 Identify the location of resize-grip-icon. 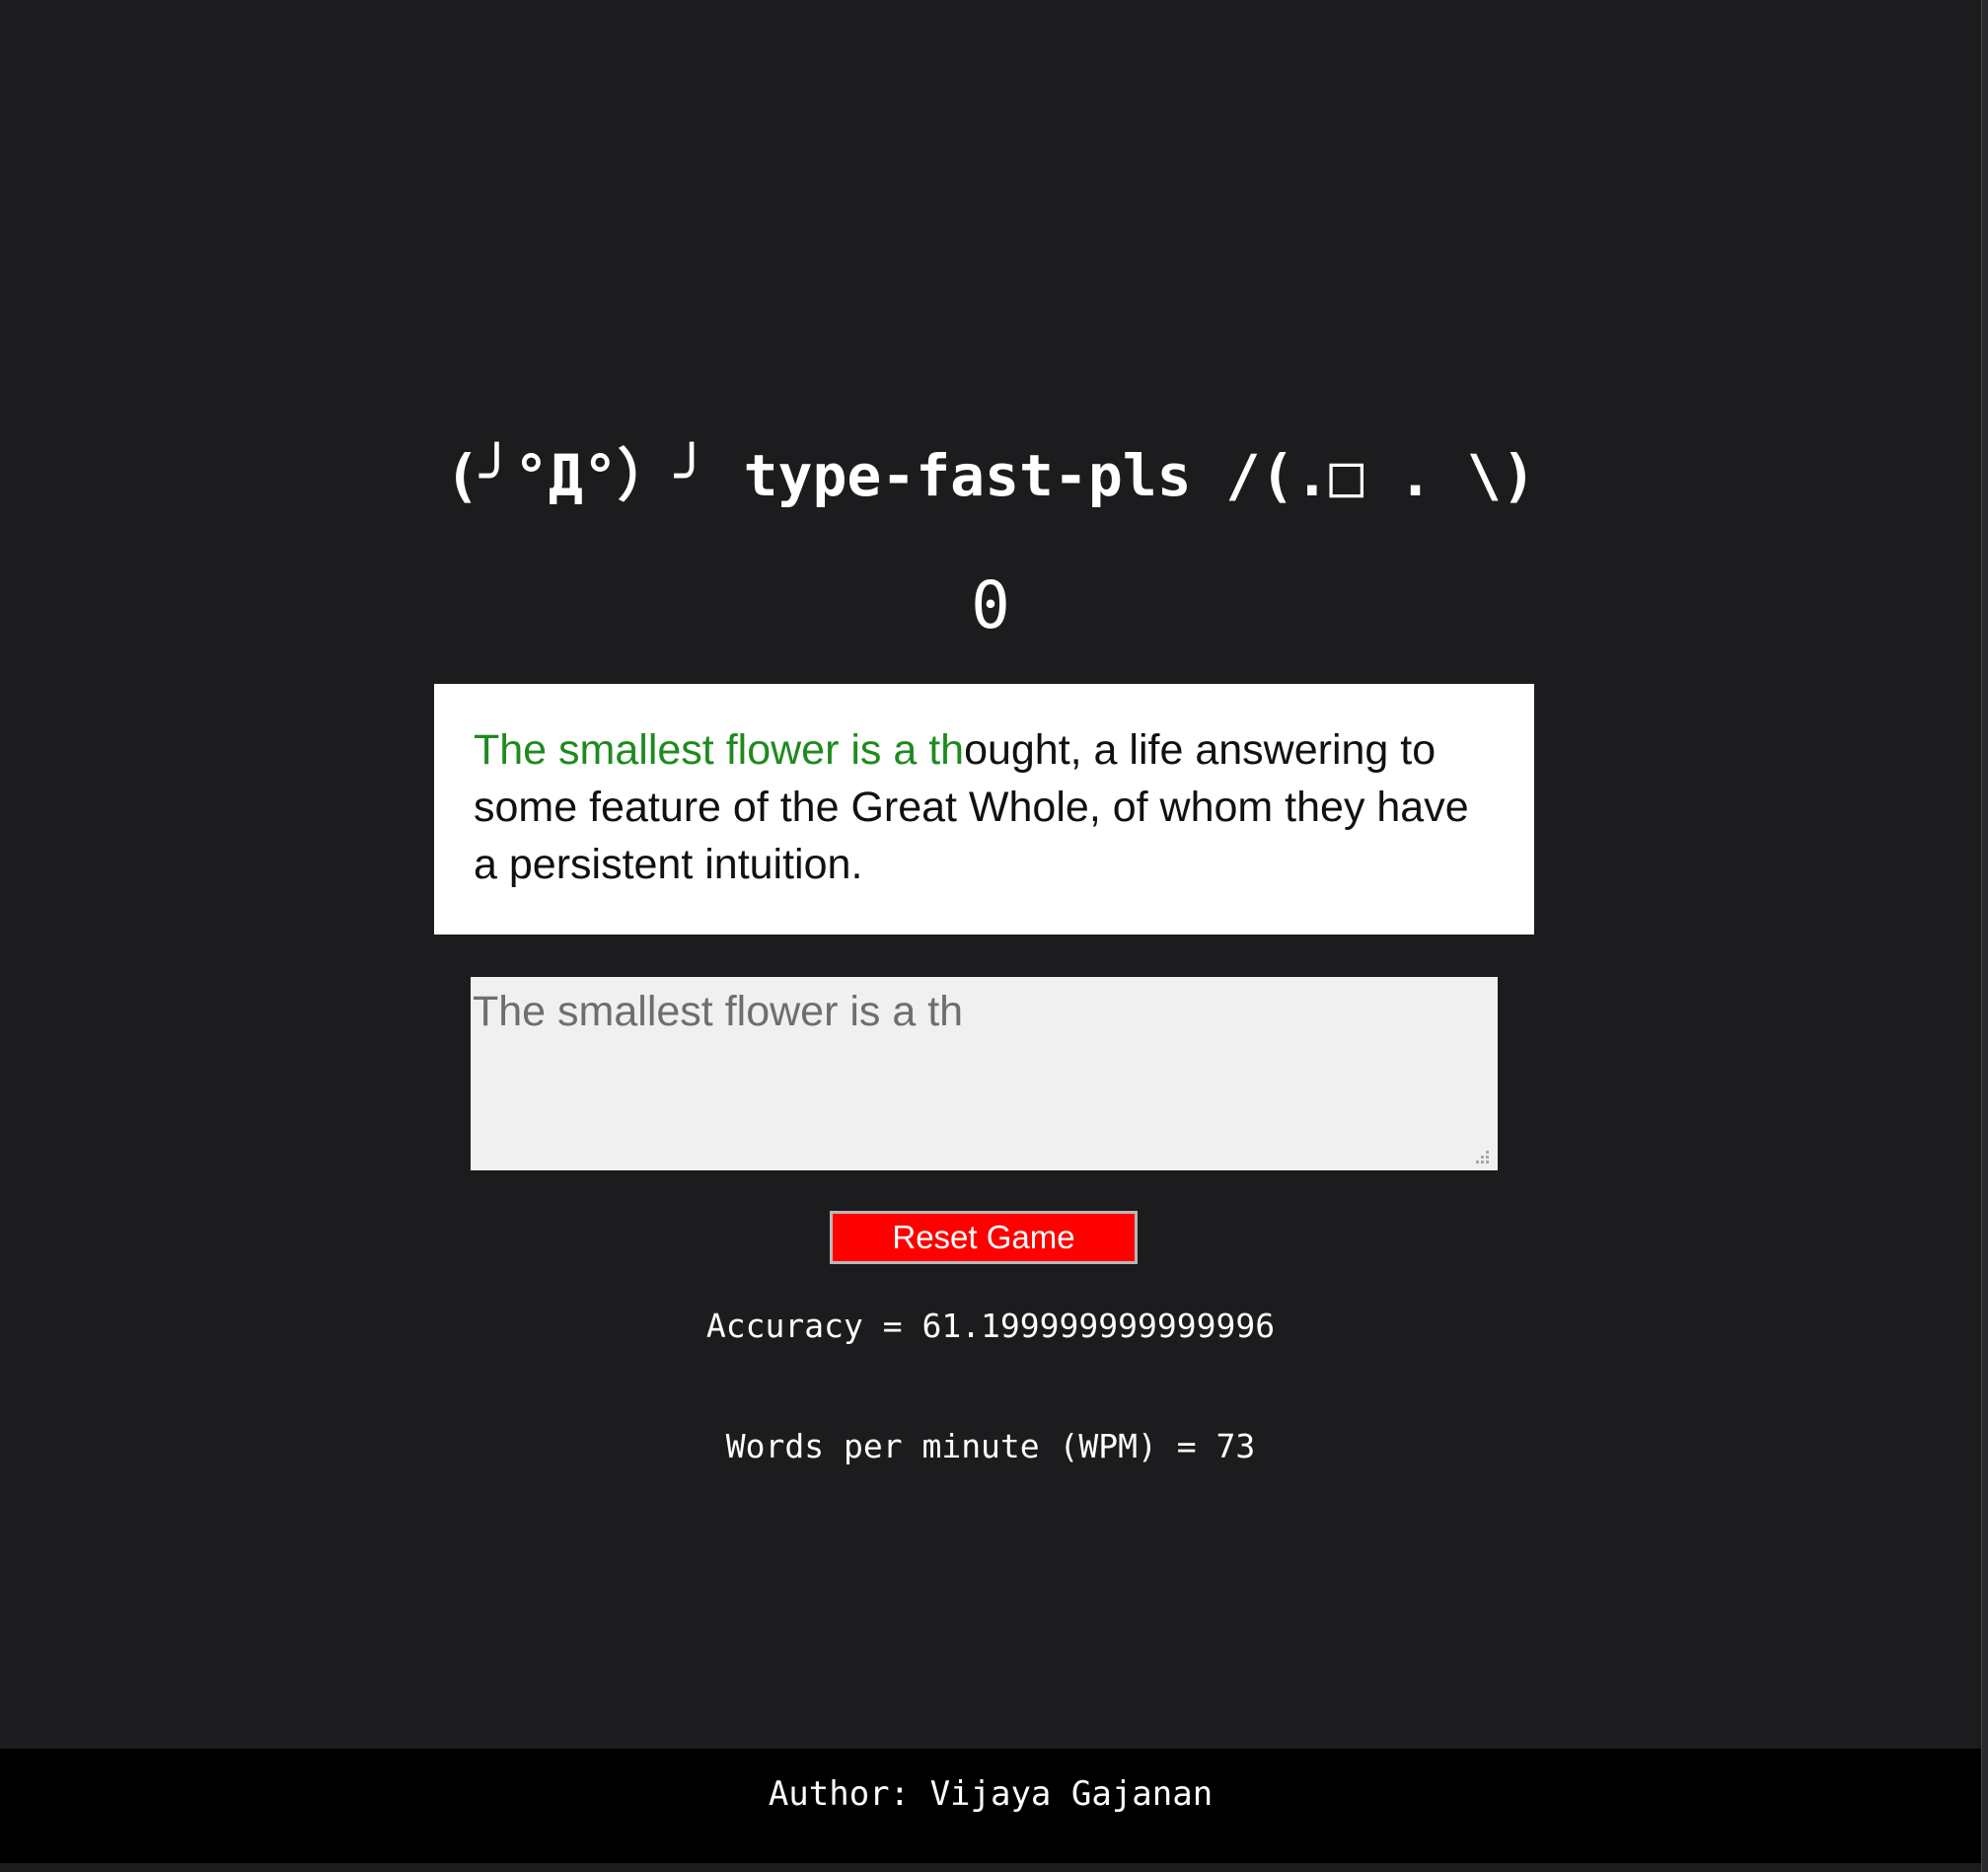
(1480, 1156).